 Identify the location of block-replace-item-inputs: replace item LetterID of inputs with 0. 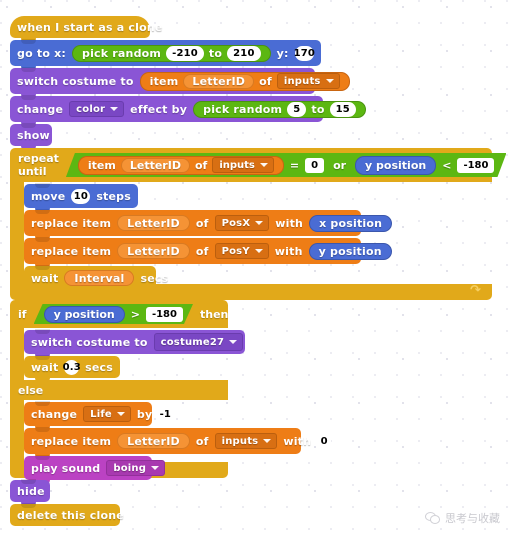
(178, 442).